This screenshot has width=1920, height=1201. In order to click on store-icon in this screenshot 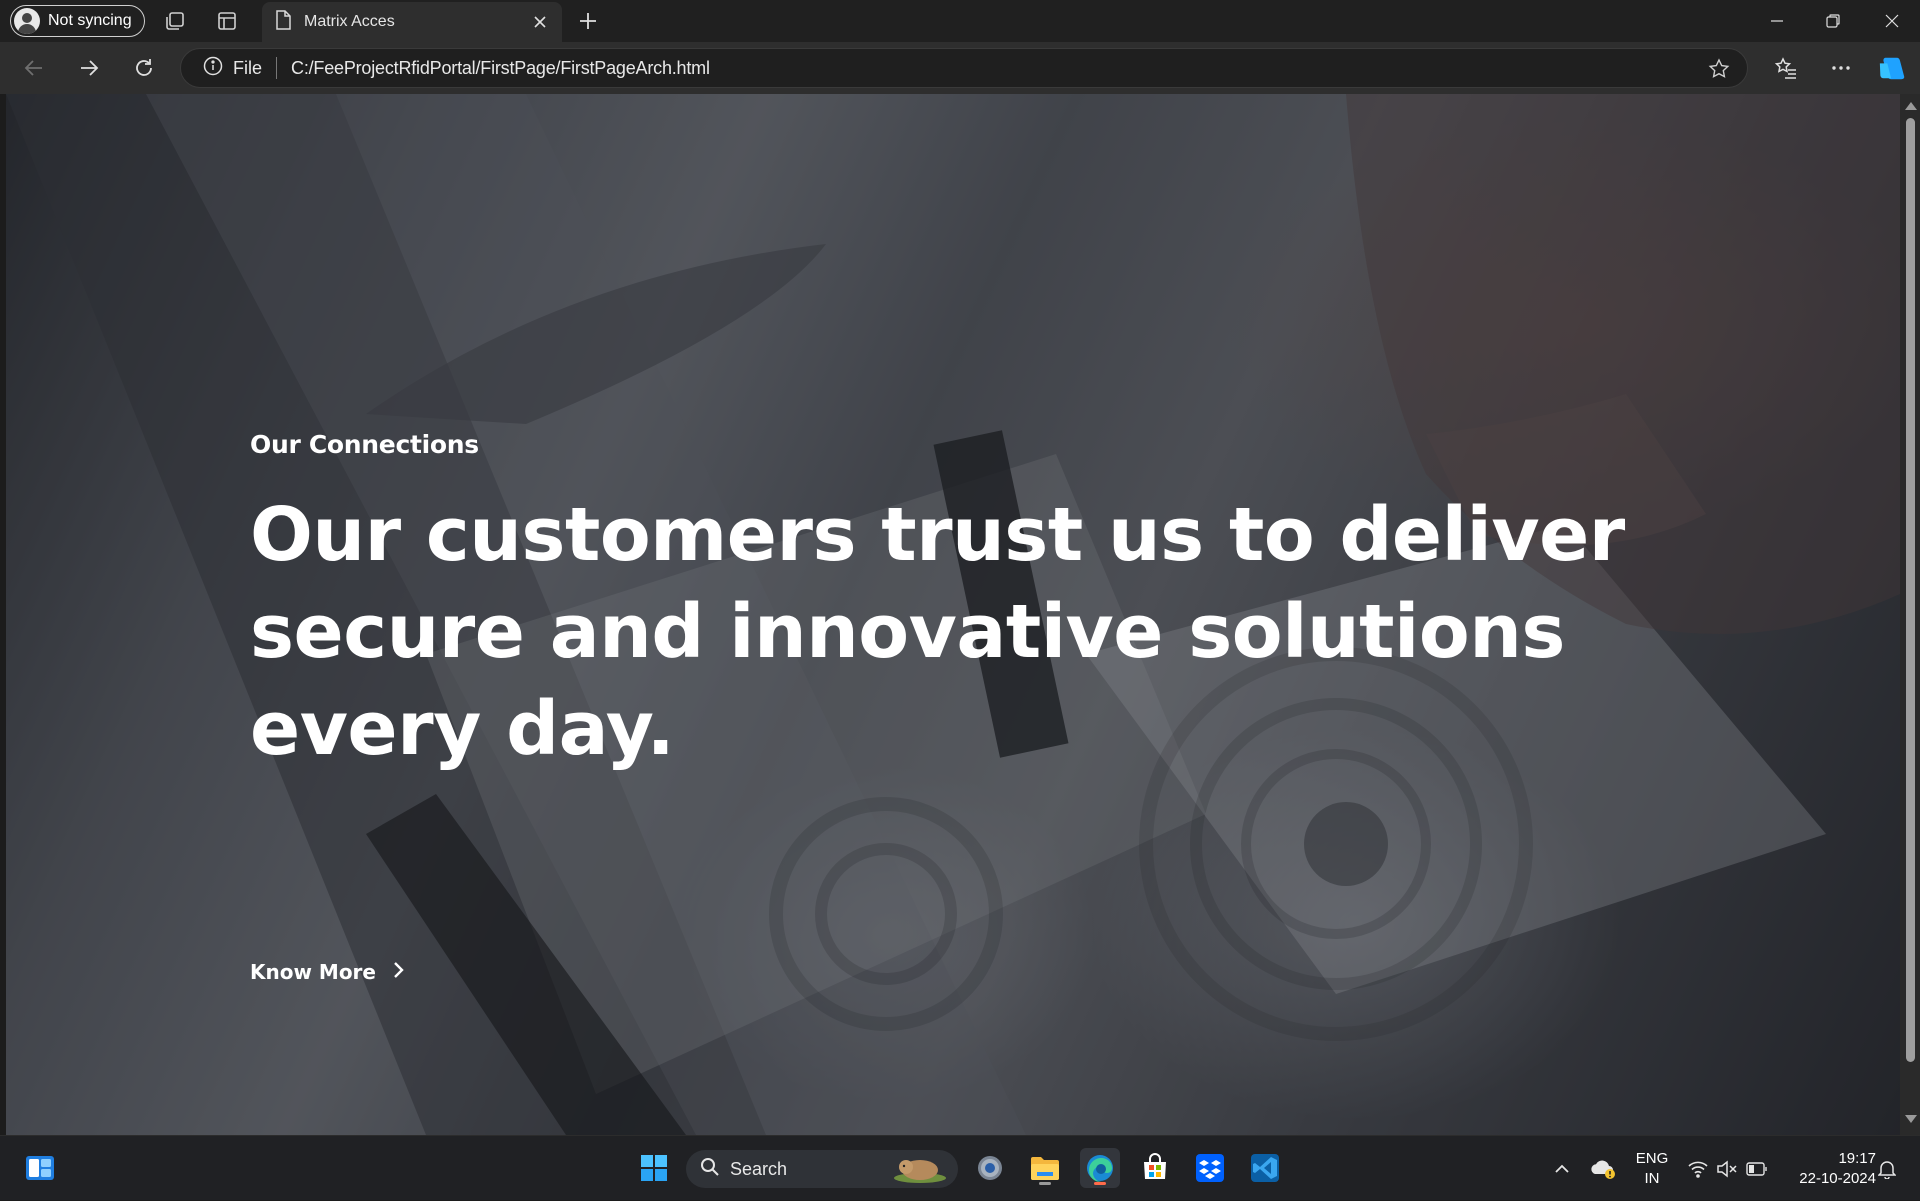, I will do `click(1155, 1168)`.